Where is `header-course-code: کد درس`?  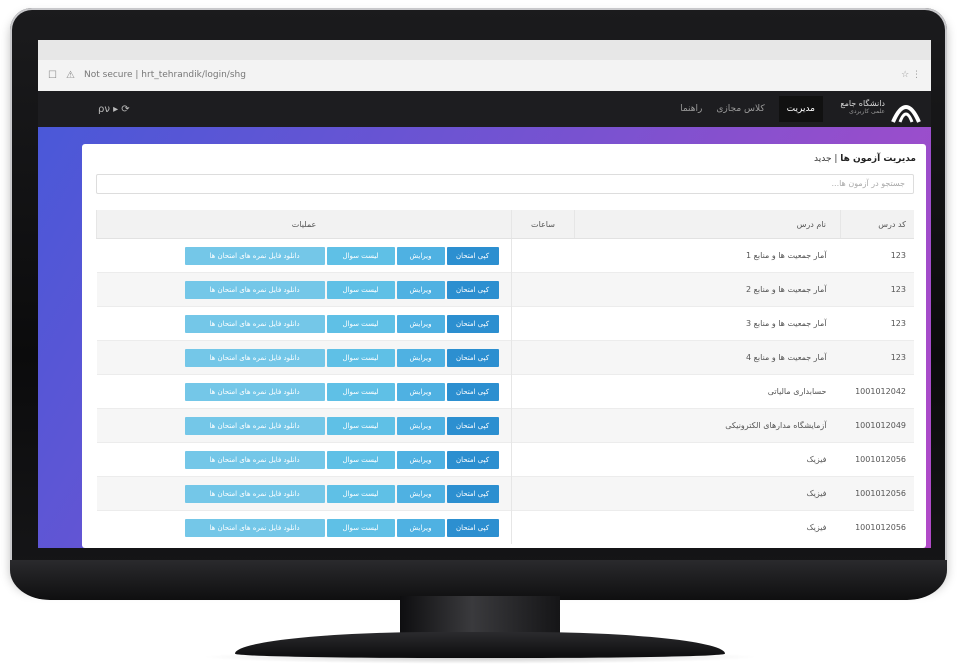
header-course-code: کد درس is located at coordinates (877, 224).